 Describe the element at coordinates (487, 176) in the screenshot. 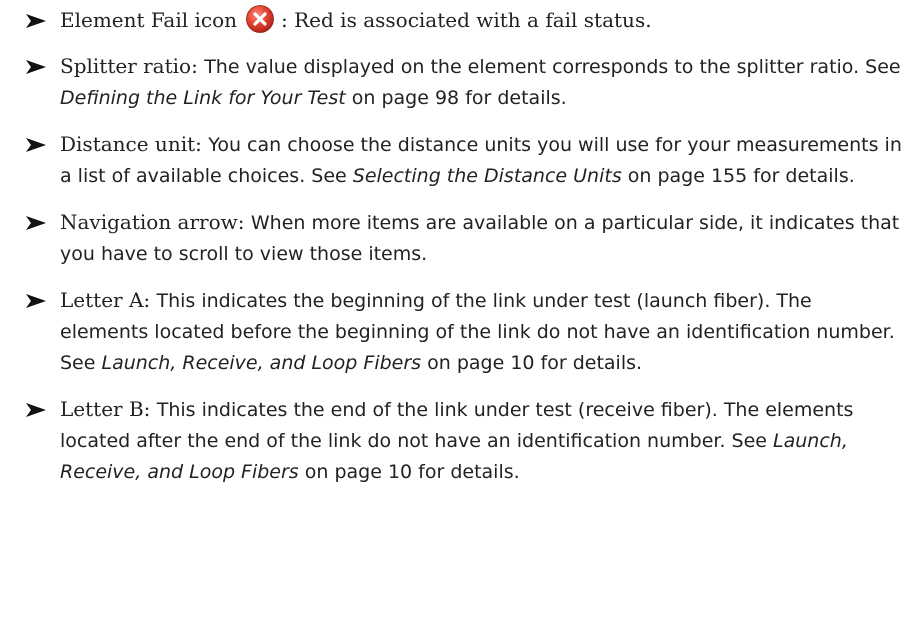

I see `cross-reference-link: Selecting the Distance Units` at that location.